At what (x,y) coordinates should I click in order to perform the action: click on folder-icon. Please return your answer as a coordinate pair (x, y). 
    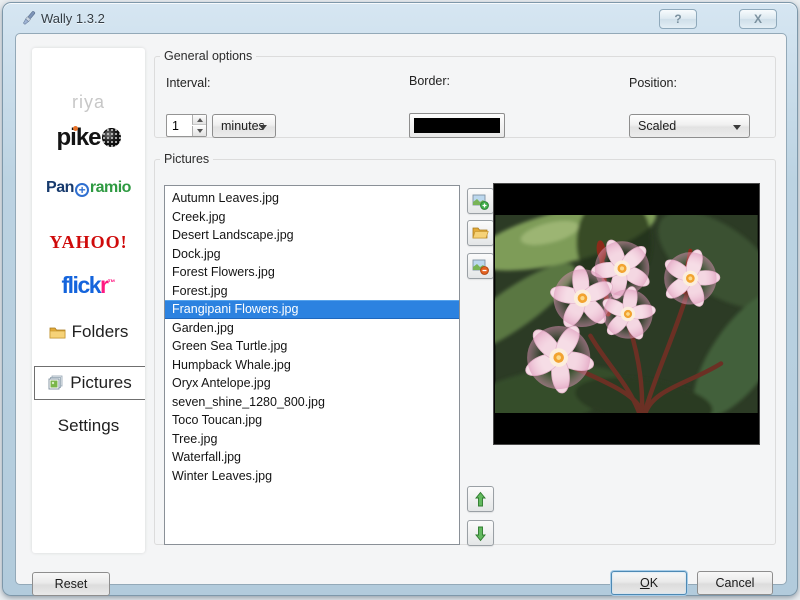
    Looking at the image, I should click on (57, 333).